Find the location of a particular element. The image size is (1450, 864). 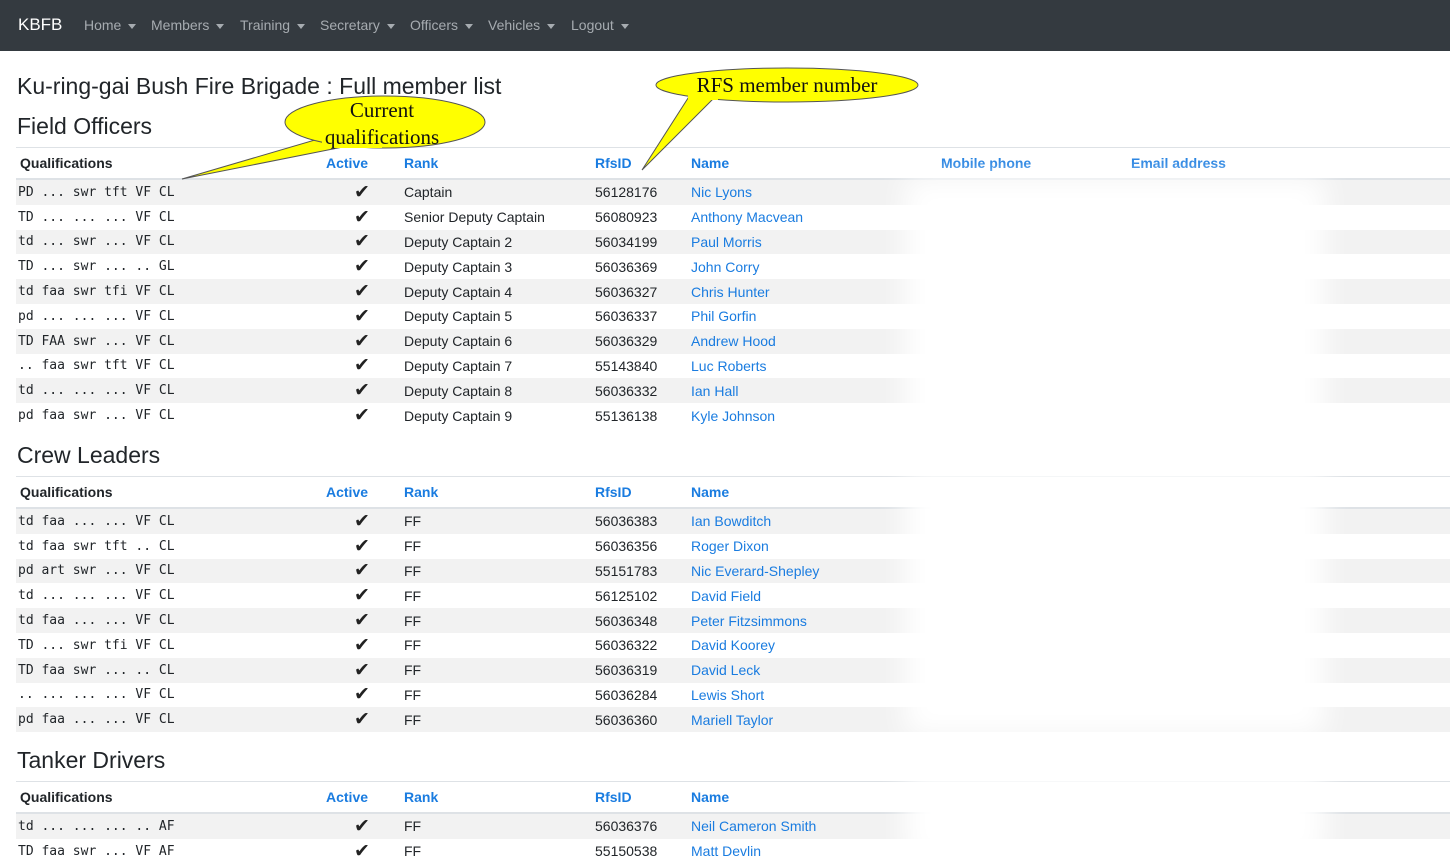

callout-pointer is located at coordinates (678, 132).